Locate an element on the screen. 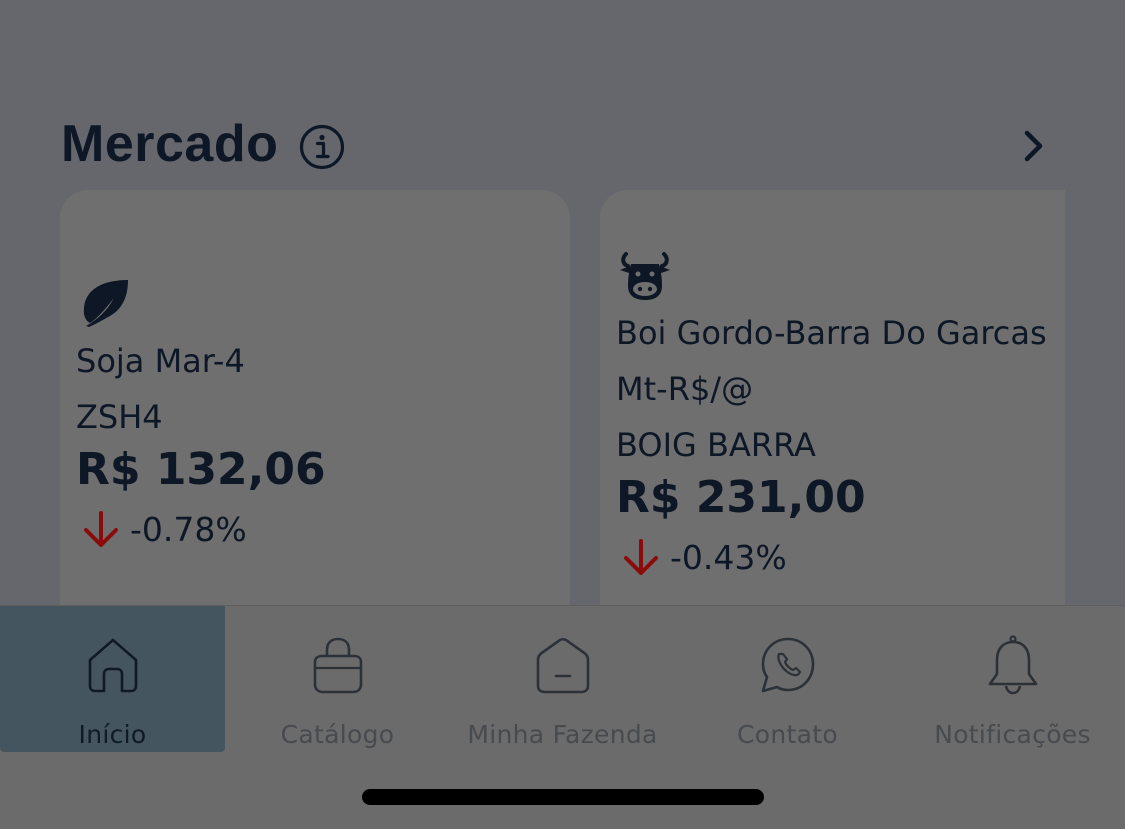  farm-house-icon is located at coordinates (563, 665).